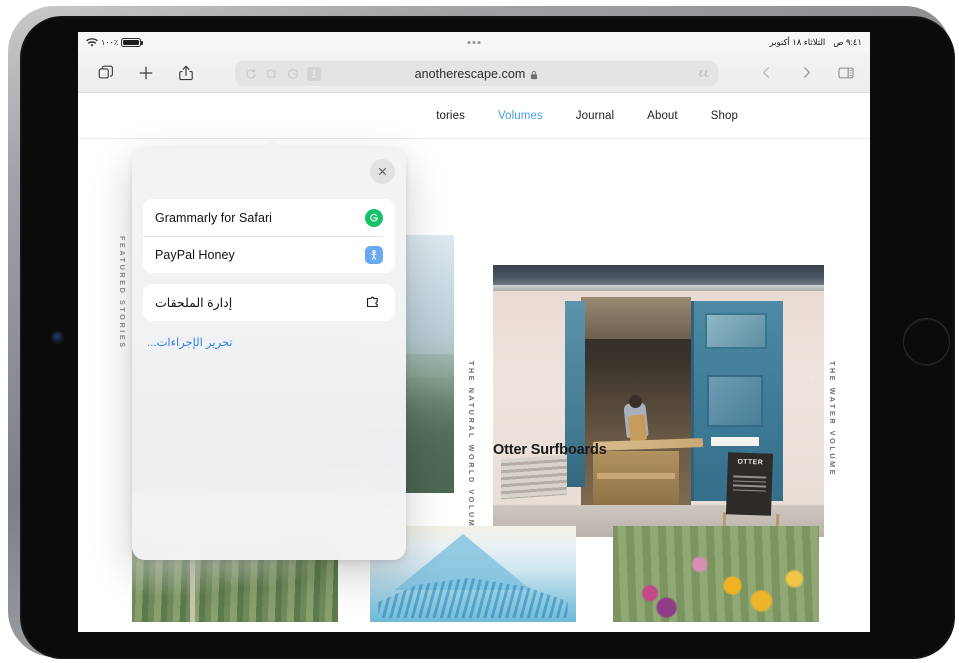 This screenshot has height=663, width=959. What do you see at coordinates (194, 303) in the screenshot?
I see `popover-label-manage-extensions: إدارة الملحقات` at bounding box center [194, 303].